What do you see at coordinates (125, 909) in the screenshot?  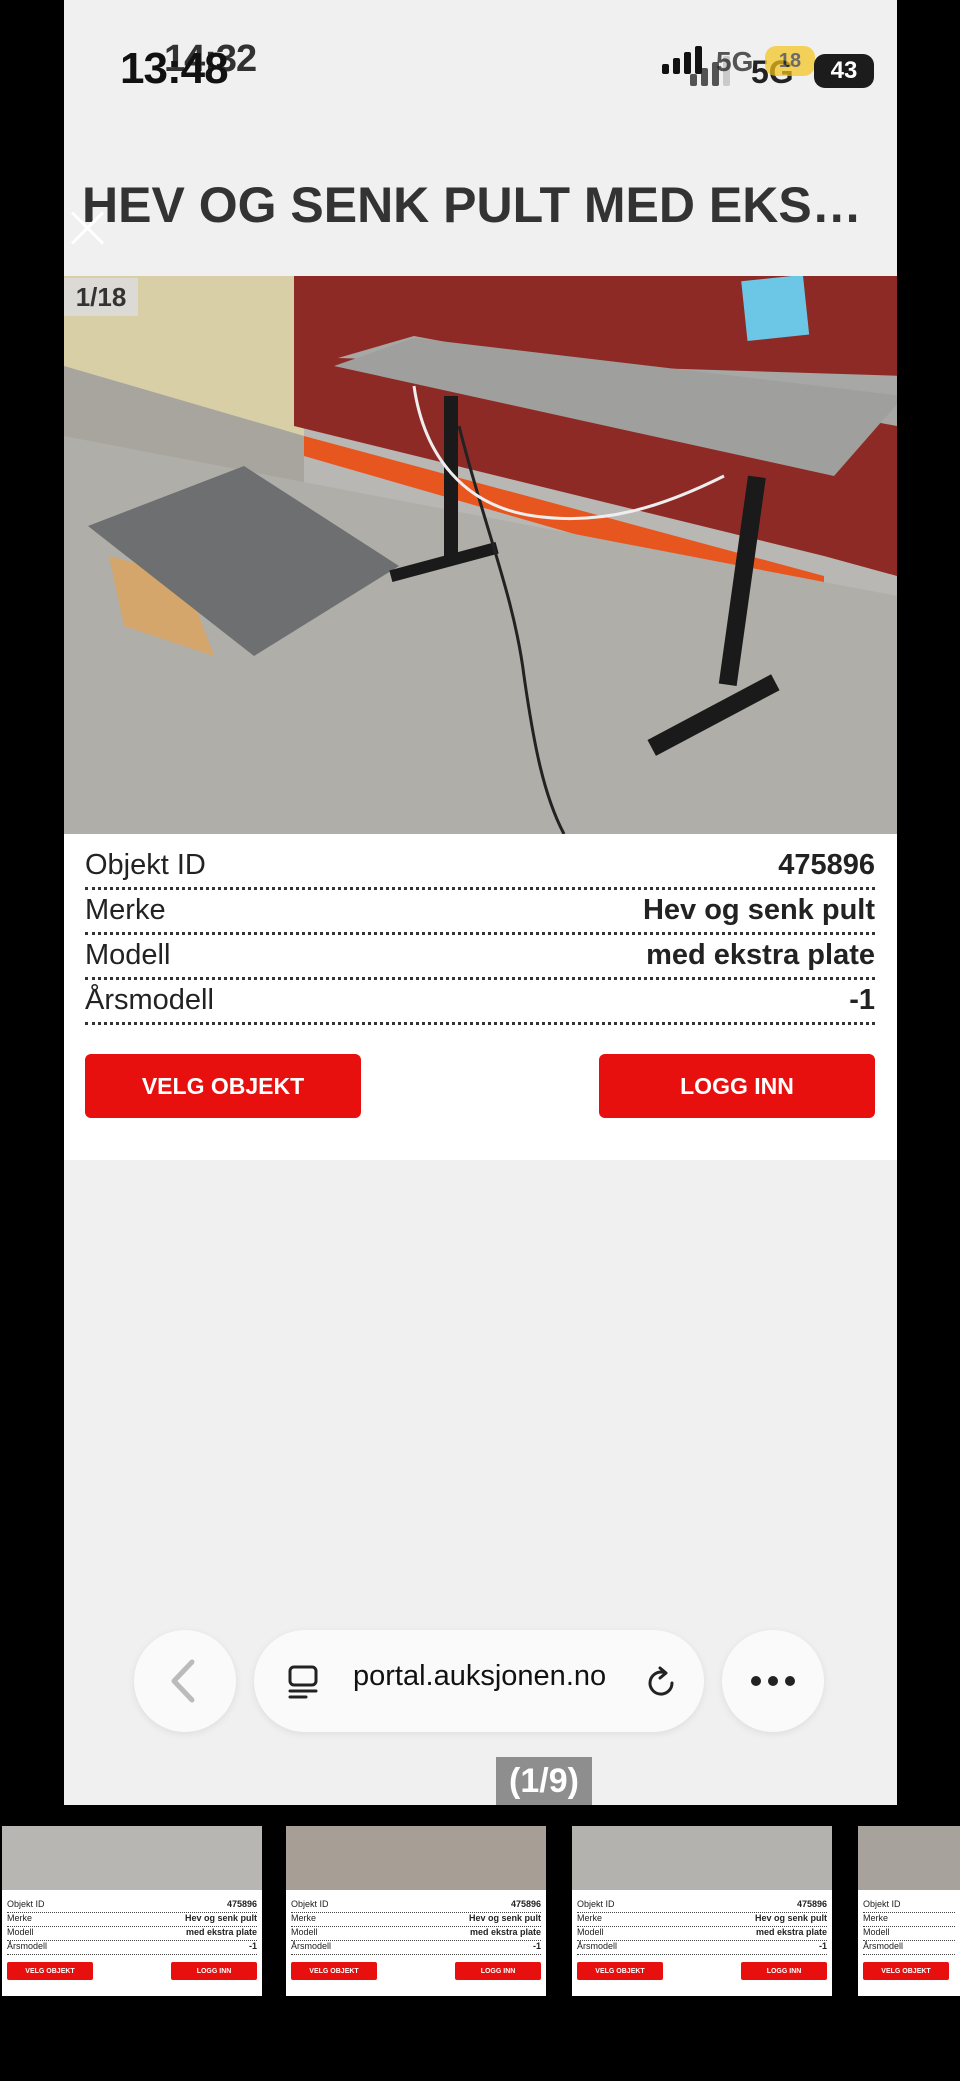 I see `spec-label: Merke` at bounding box center [125, 909].